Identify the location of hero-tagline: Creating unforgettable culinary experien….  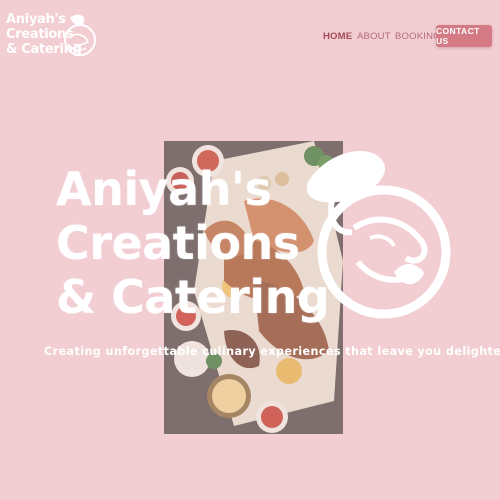
(272, 351).